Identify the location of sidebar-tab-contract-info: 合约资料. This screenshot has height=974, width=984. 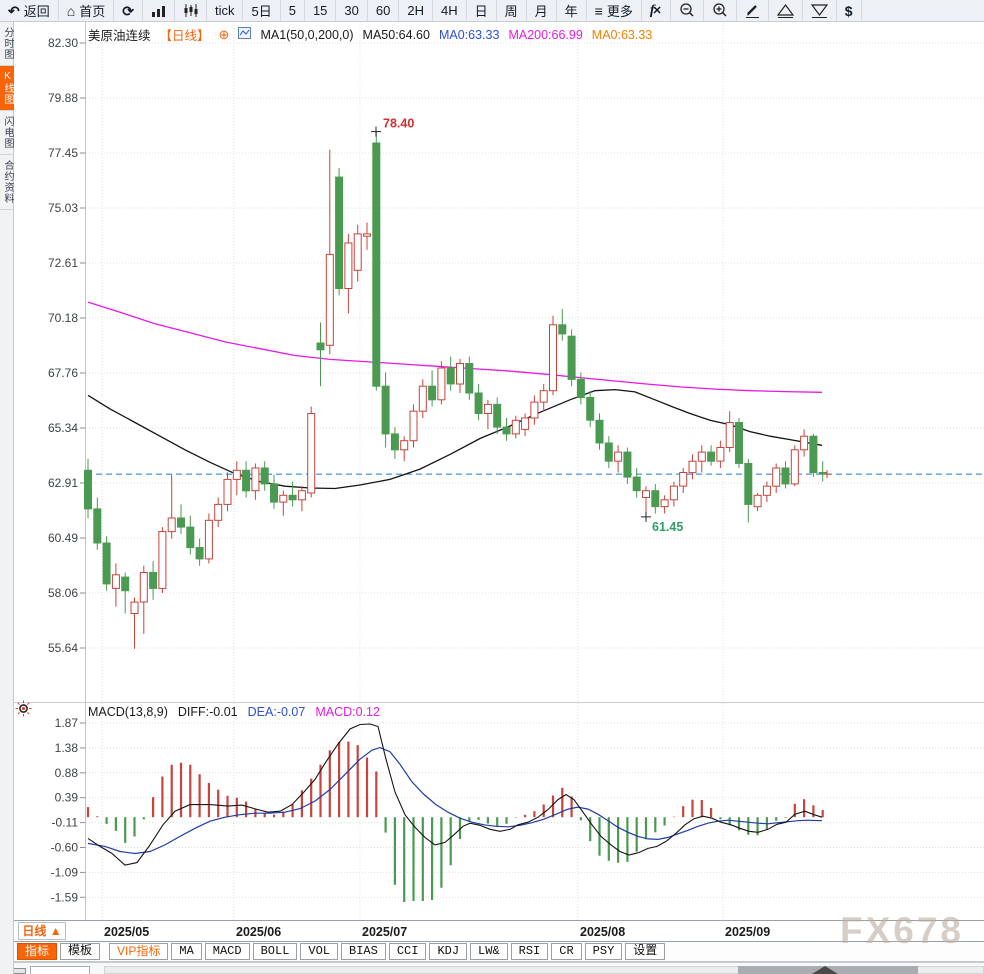
(7, 182).